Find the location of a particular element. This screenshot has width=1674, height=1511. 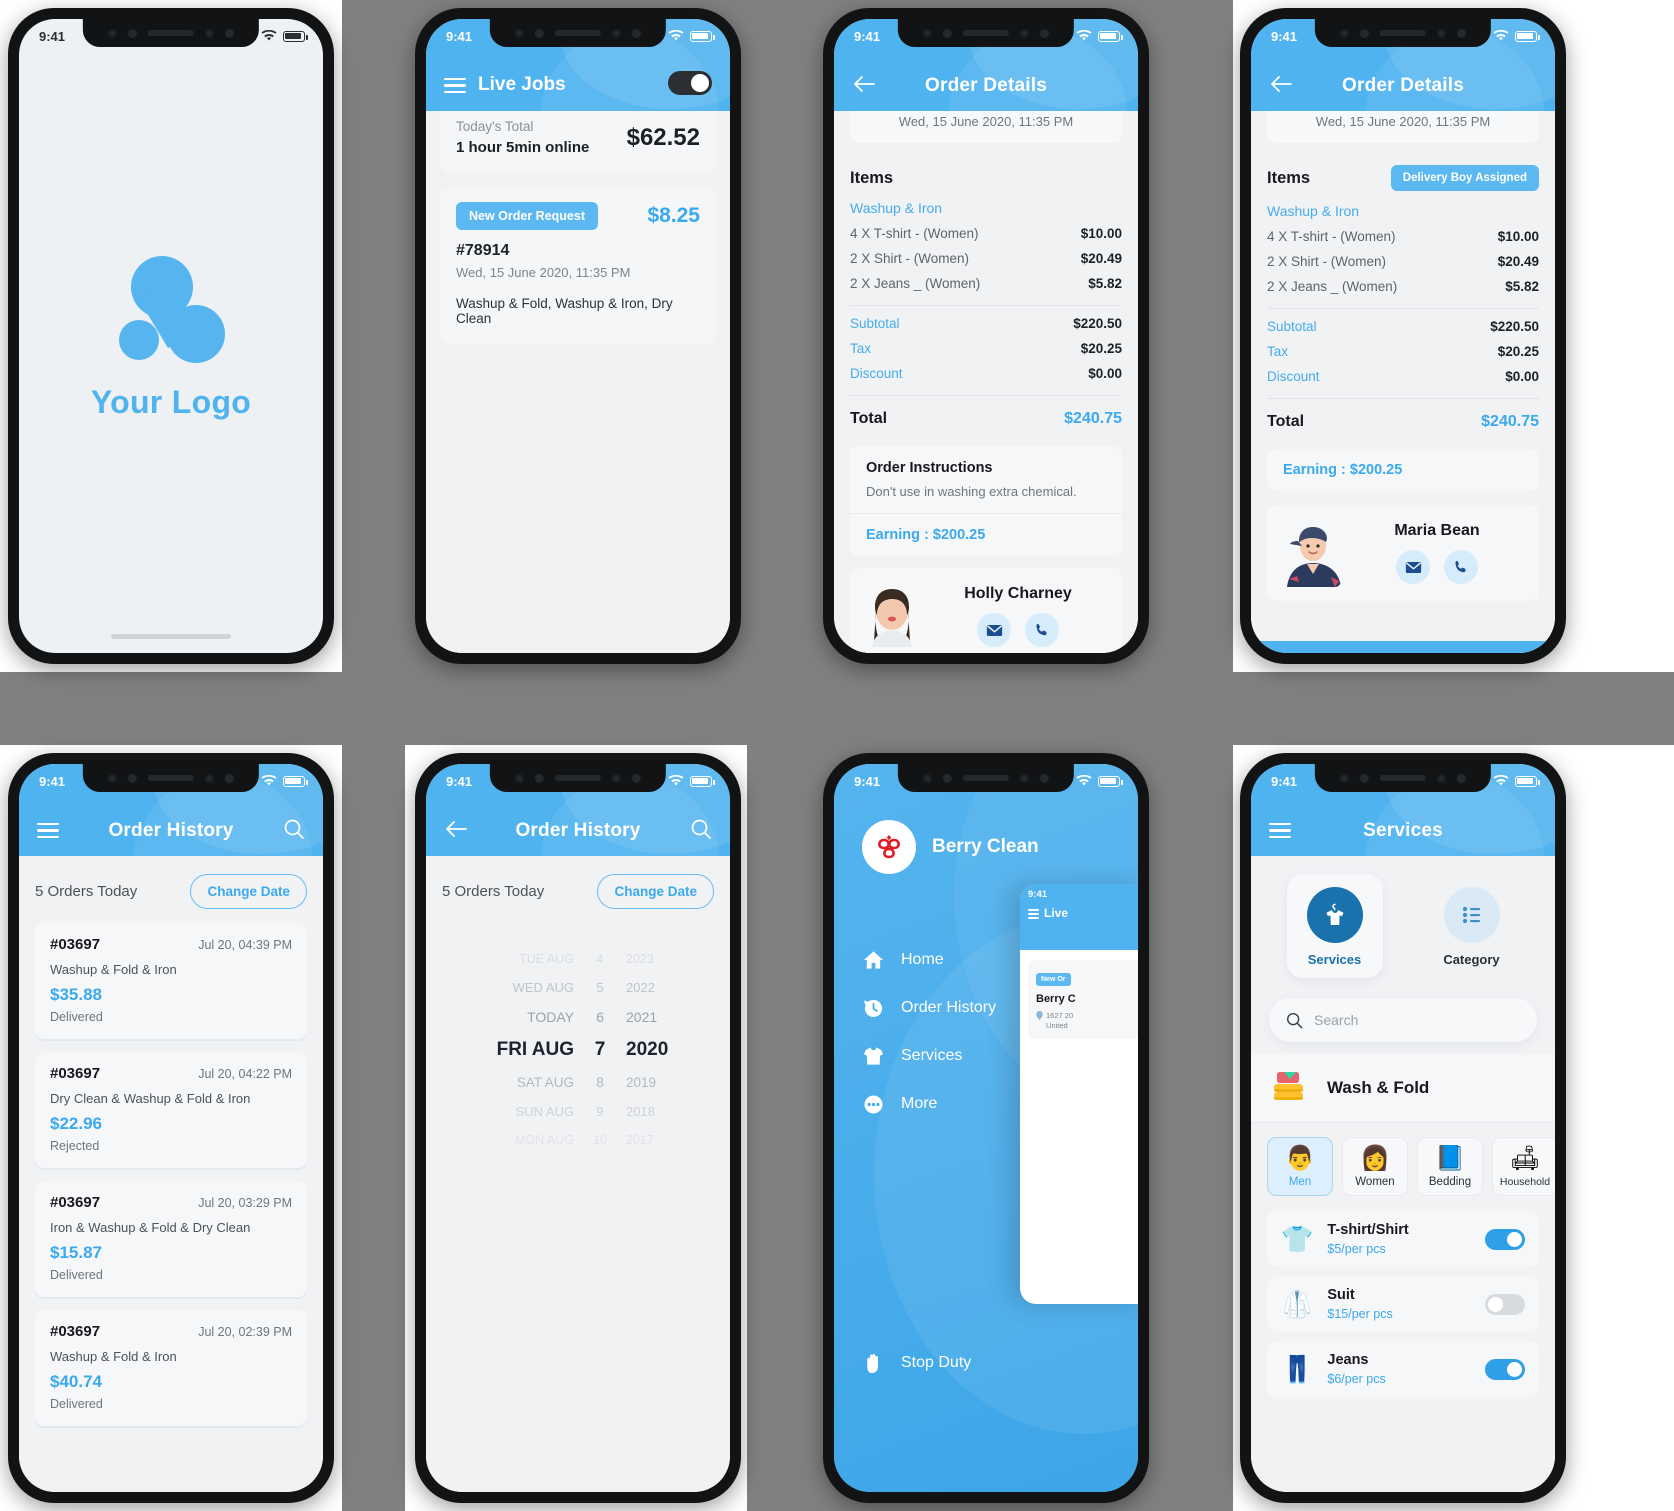

order-id: #78914 is located at coordinates (483, 250).